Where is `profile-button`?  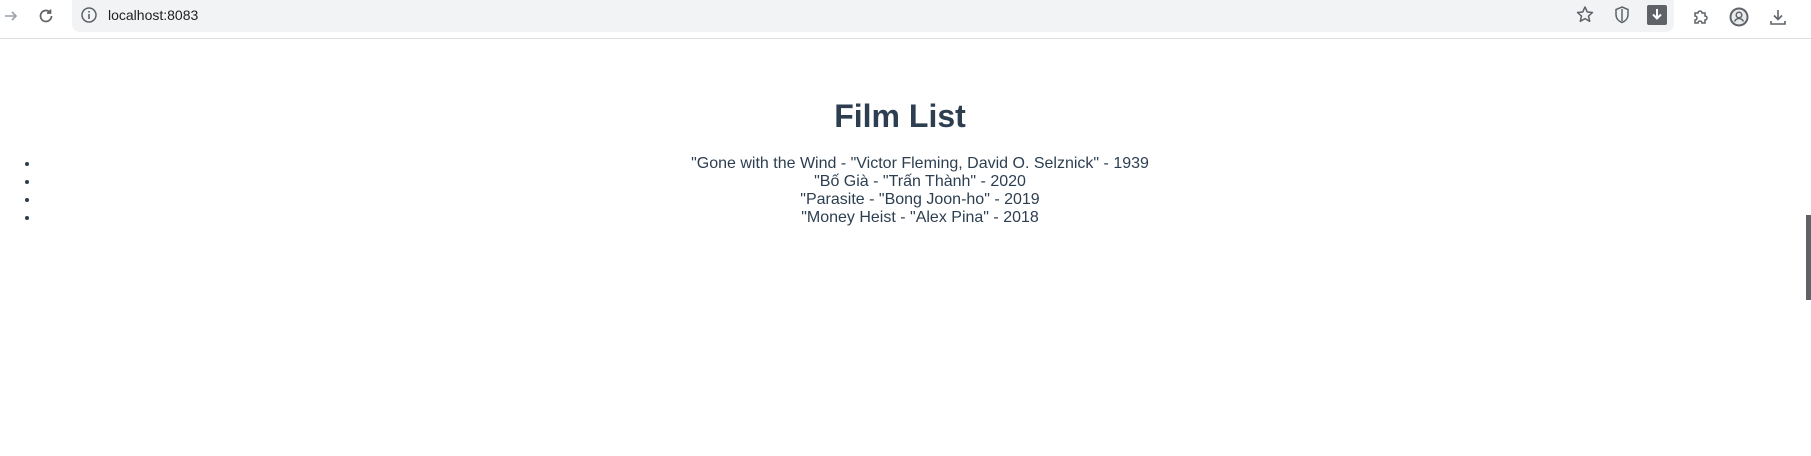 profile-button is located at coordinates (1739, 17).